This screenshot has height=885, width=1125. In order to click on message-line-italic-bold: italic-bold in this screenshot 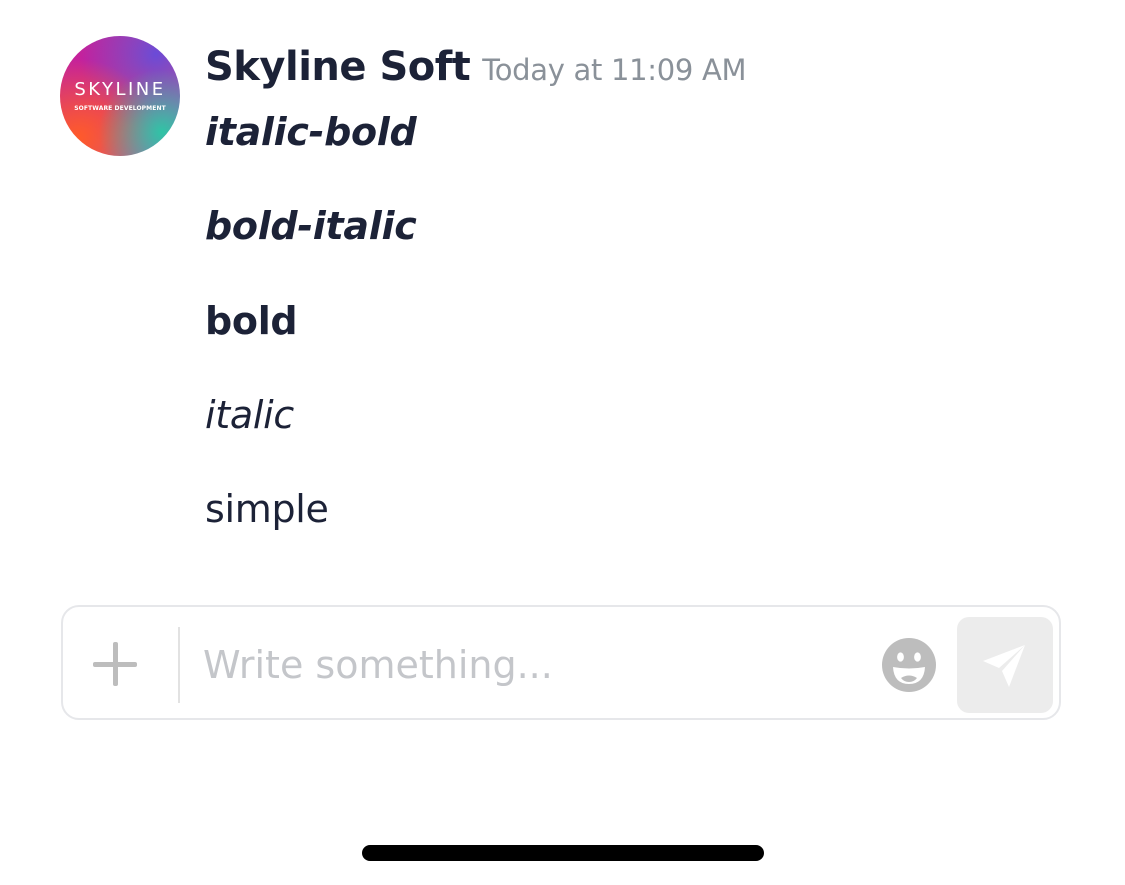, I will do `click(311, 132)`.